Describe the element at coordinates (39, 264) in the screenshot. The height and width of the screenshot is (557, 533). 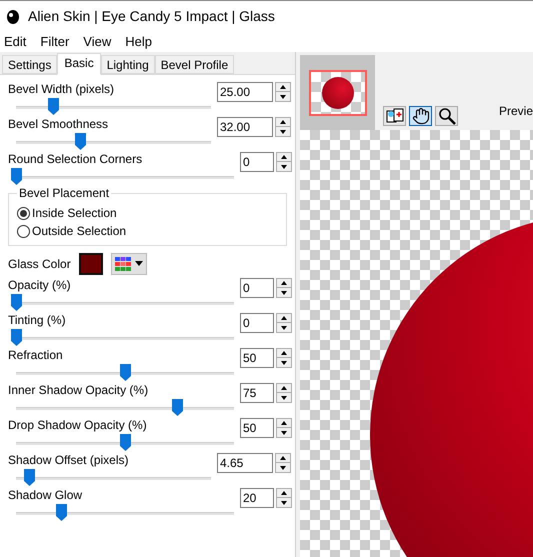
I see `glass-color-label: Glass Color` at that location.